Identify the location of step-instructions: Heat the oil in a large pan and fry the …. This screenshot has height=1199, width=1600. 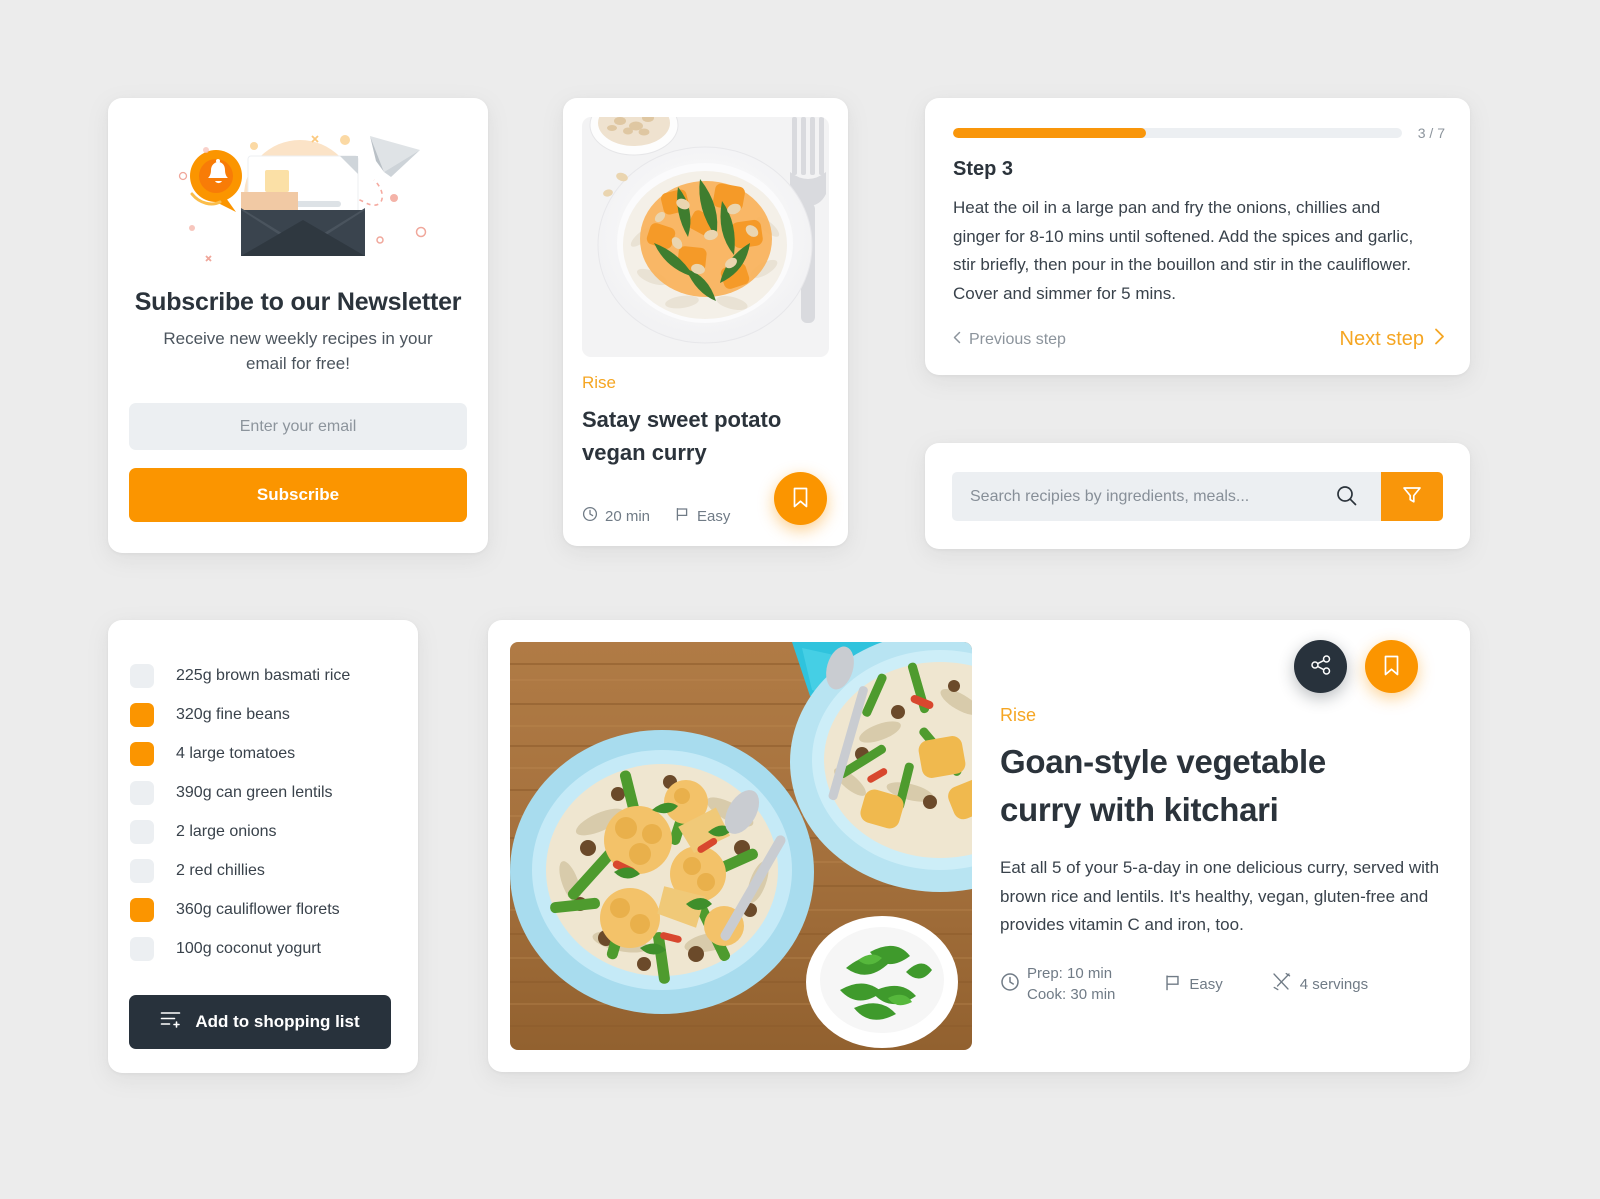
(1183, 250).